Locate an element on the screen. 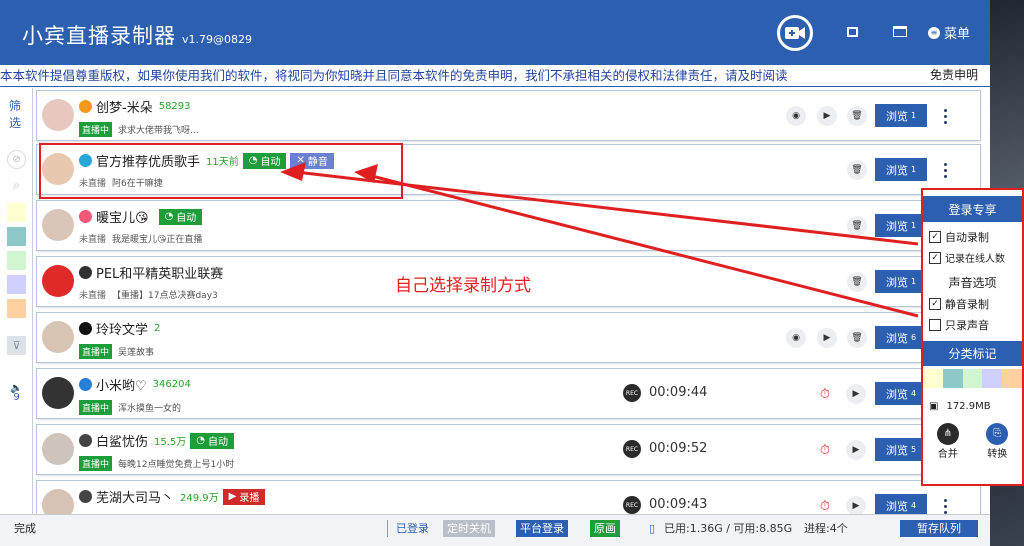  popup-actions: ⋔ 合并 ⎘ 转换 is located at coordinates (972, 441).